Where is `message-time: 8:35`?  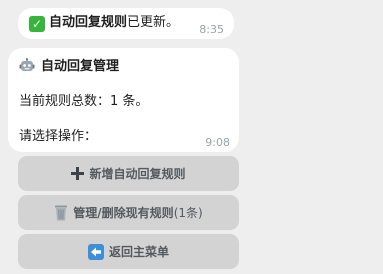 message-time: 8:35 is located at coordinates (211, 29).